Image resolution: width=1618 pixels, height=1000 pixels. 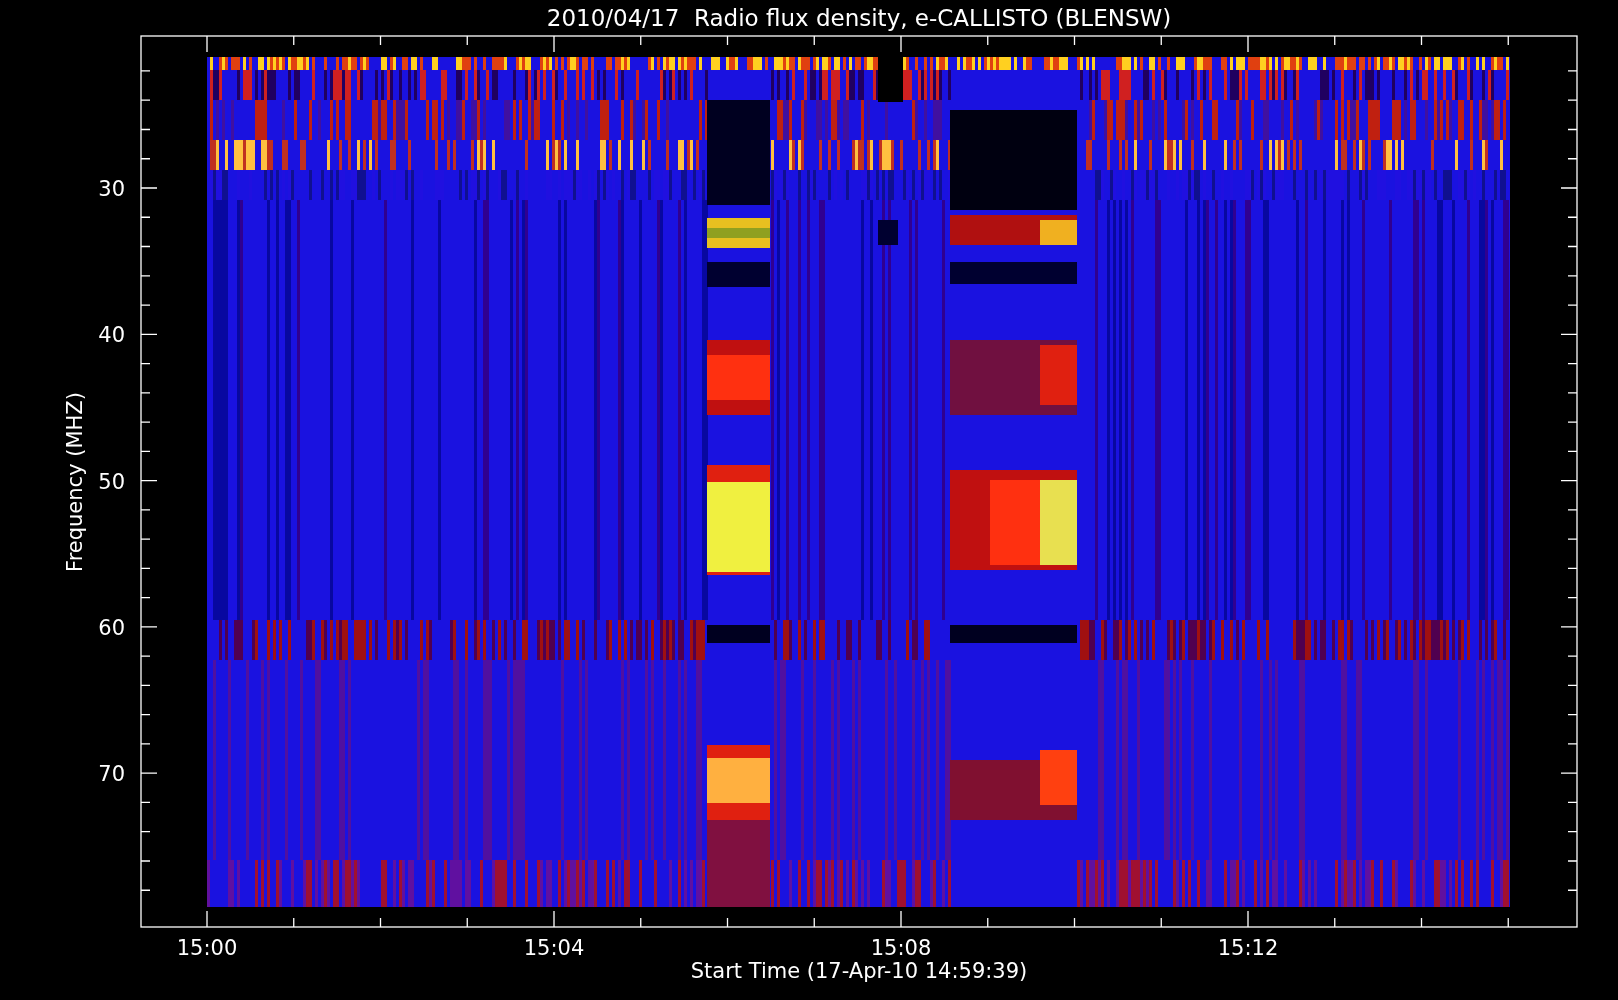 What do you see at coordinates (111, 627) in the screenshot?
I see `y-tick-label: 60` at bounding box center [111, 627].